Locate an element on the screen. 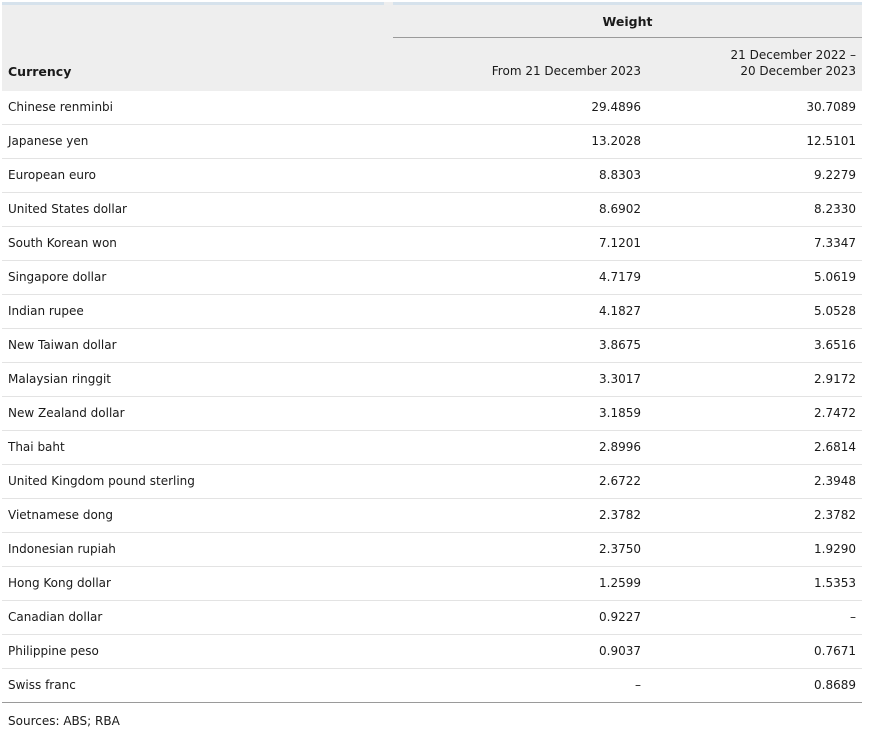  currency-name-cell: South Korean won is located at coordinates (62, 243).